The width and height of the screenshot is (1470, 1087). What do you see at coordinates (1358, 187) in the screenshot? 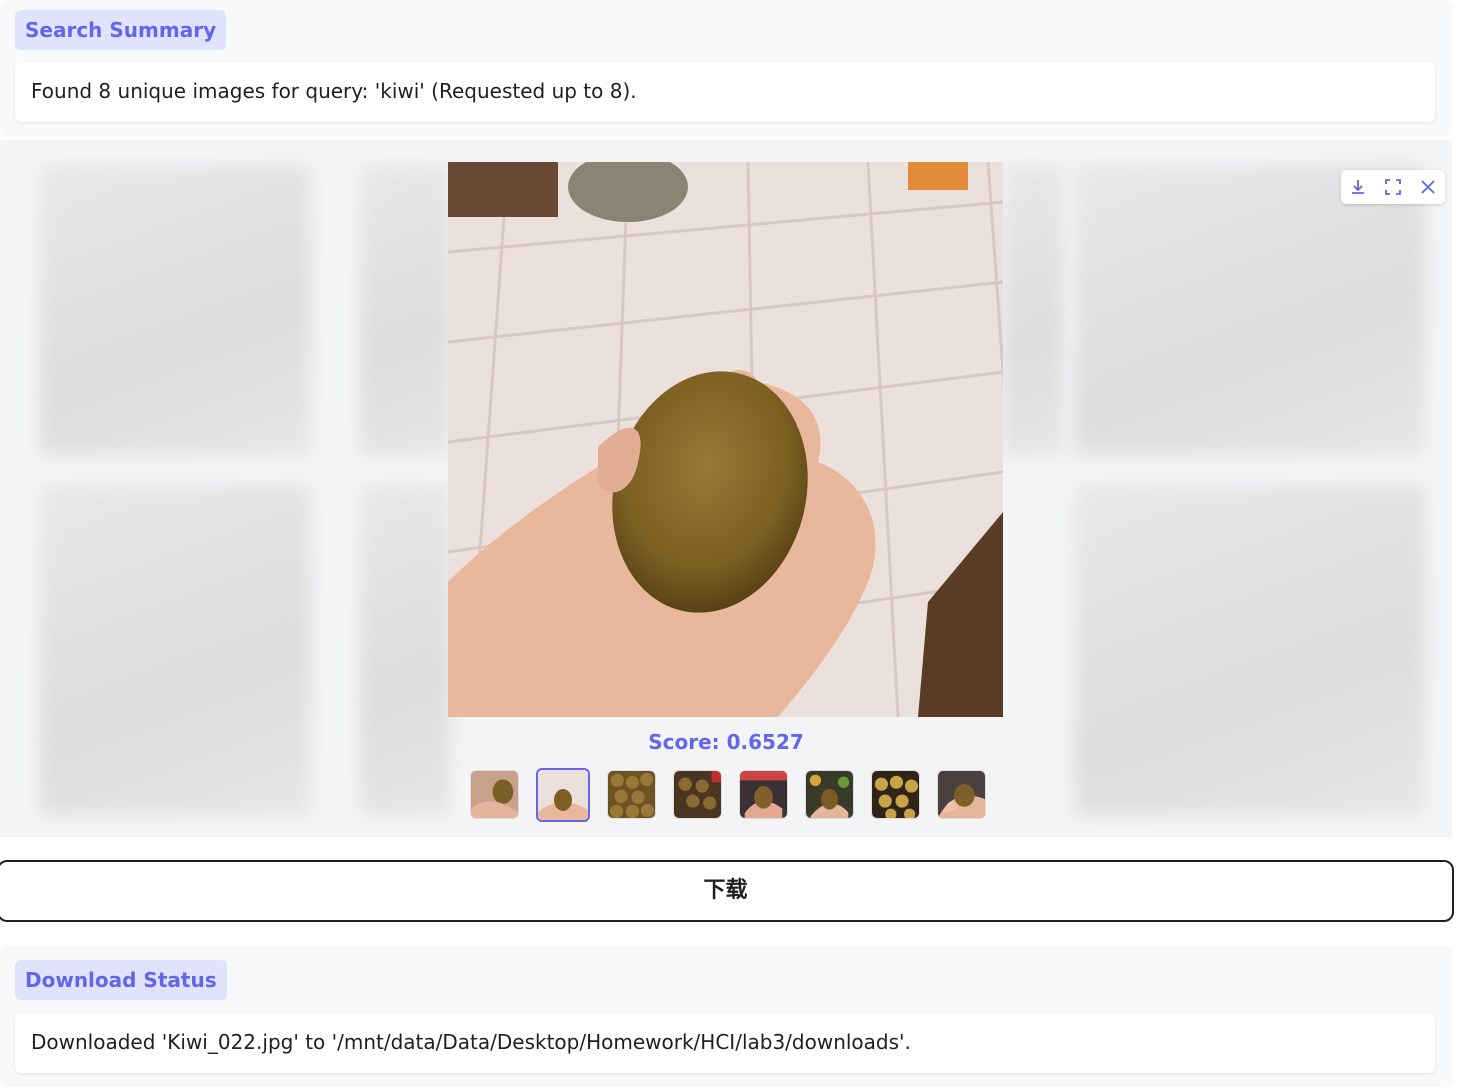
I see `download-icon` at bounding box center [1358, 187].